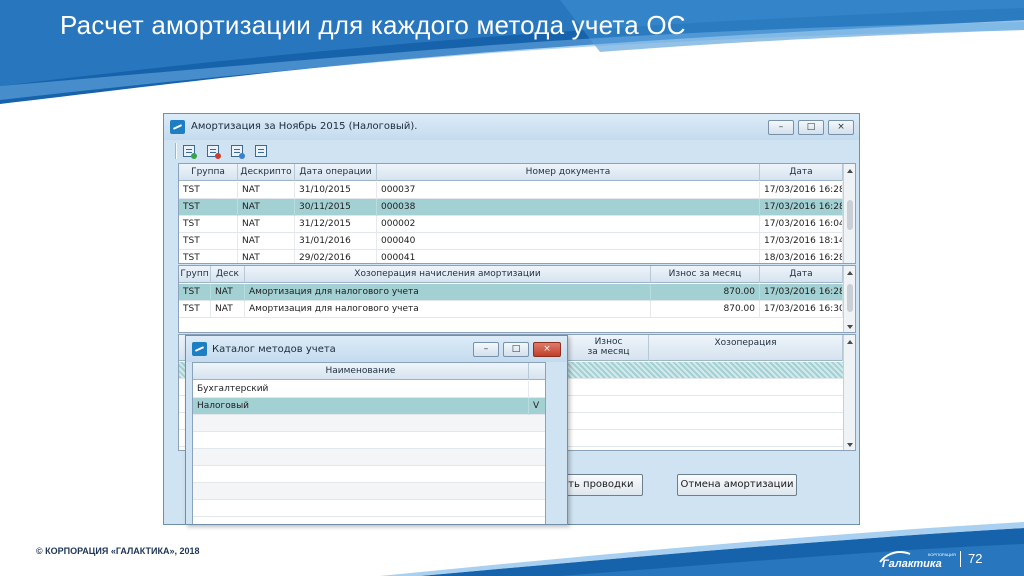  Describe the element at coordinates (537, 371) in the screenshot. I see `col-mark` at that location.